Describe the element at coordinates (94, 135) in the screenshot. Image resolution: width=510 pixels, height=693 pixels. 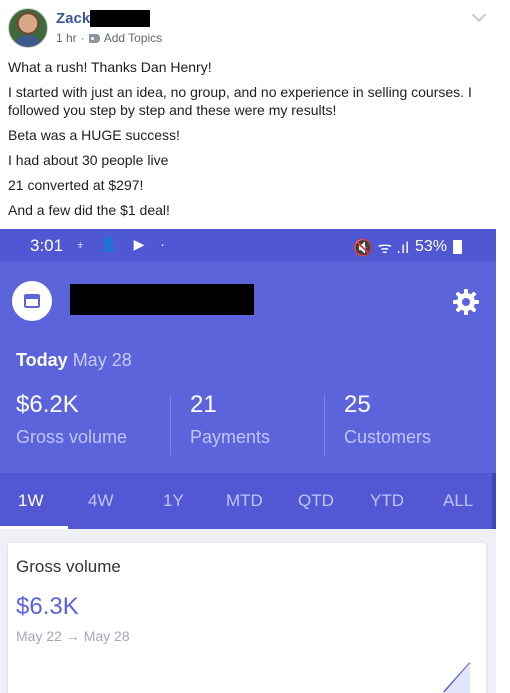
I see `post-line: Beta was a HUGE success!` at that location.